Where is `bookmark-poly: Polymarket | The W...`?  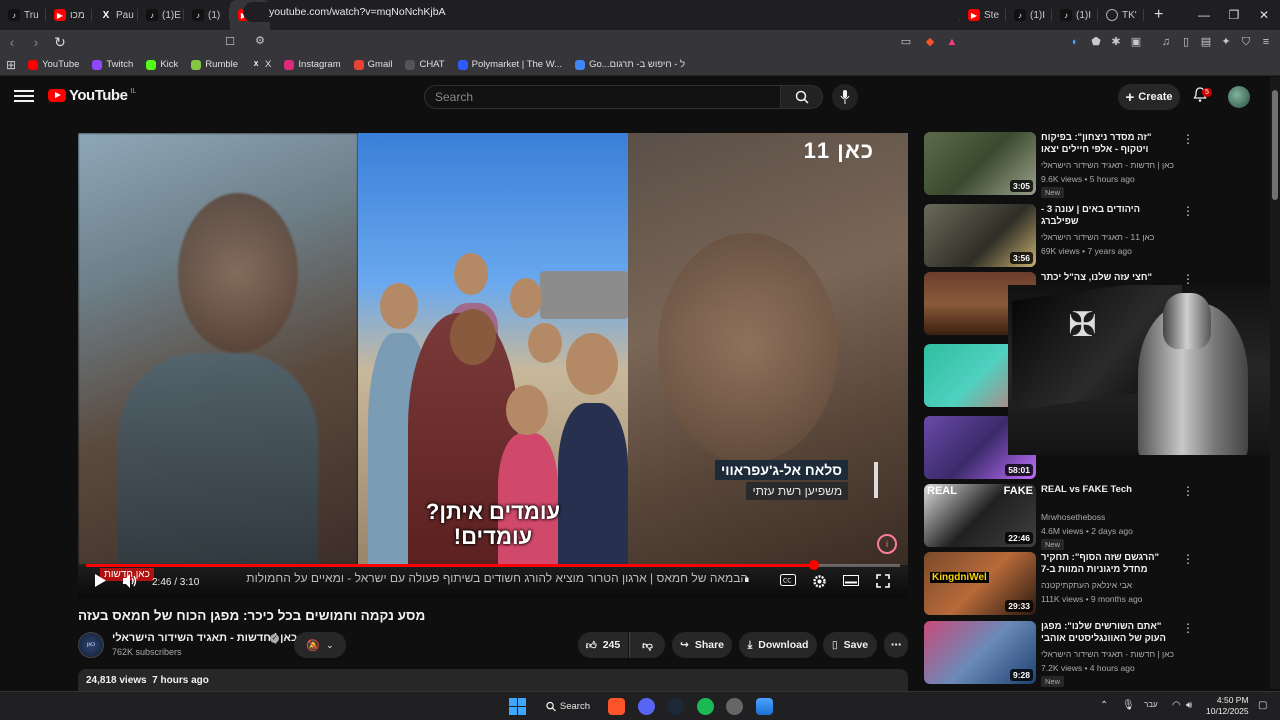
bookmark-poly: Polymarket | The W... is located at coordinates (509, 64).